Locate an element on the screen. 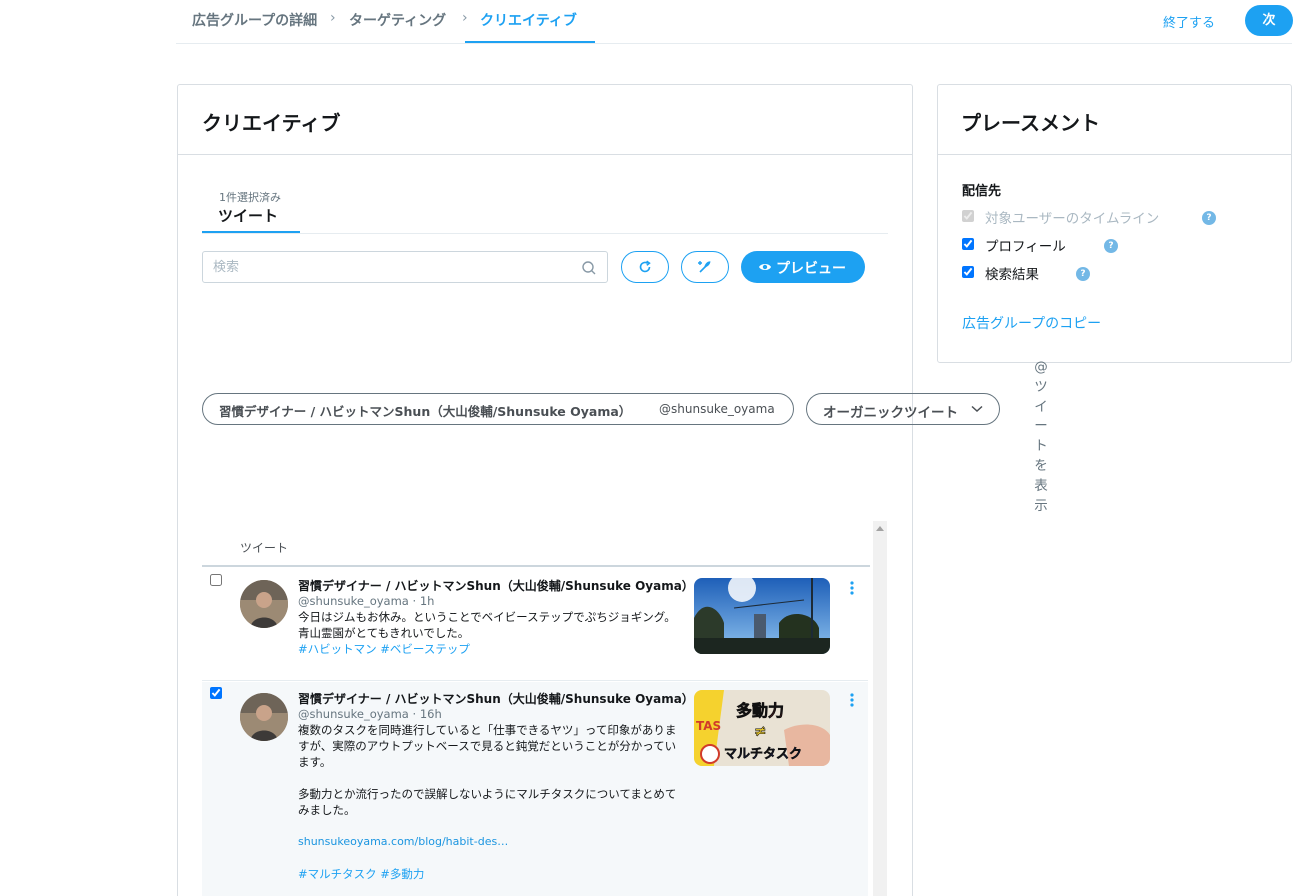 The width and height of the screenshot is (1313, 896). tweet-search-box is located at coordinates (405, 267).